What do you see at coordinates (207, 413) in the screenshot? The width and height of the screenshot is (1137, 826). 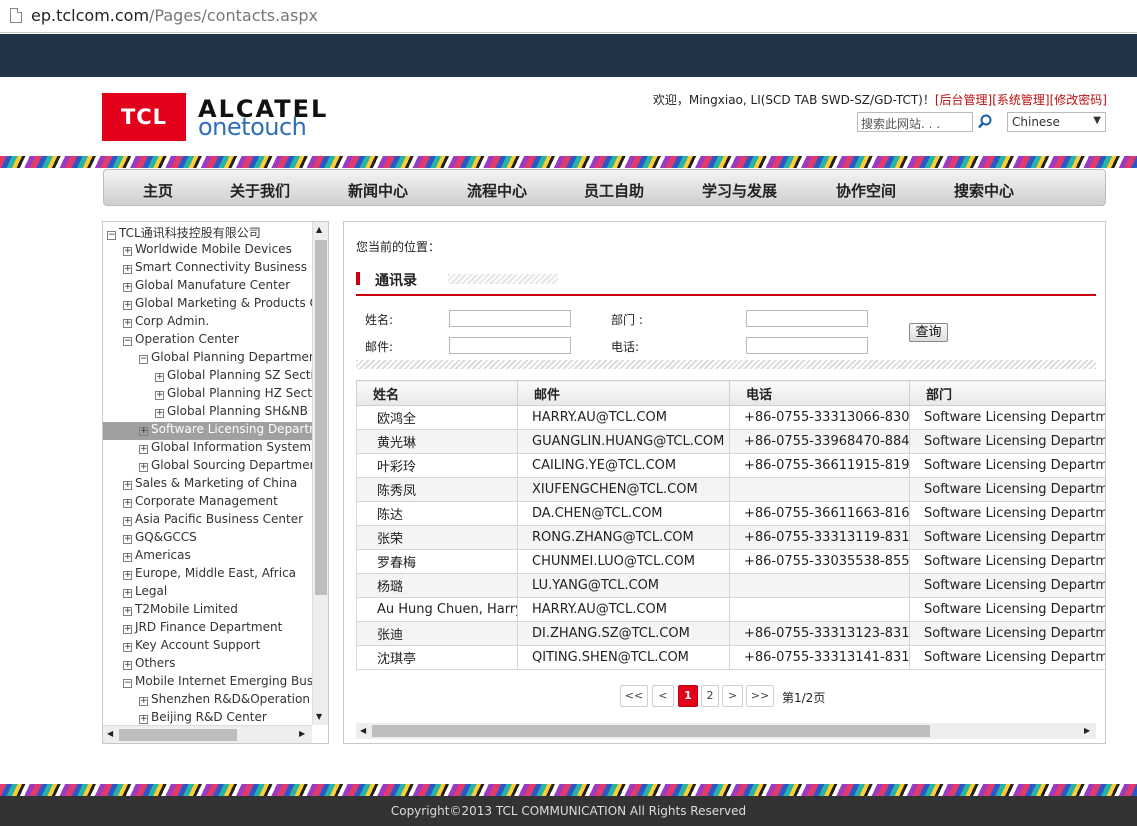 I see `tree-node: +Global Planning SH&NB Section` at bounding box center [207, 413].